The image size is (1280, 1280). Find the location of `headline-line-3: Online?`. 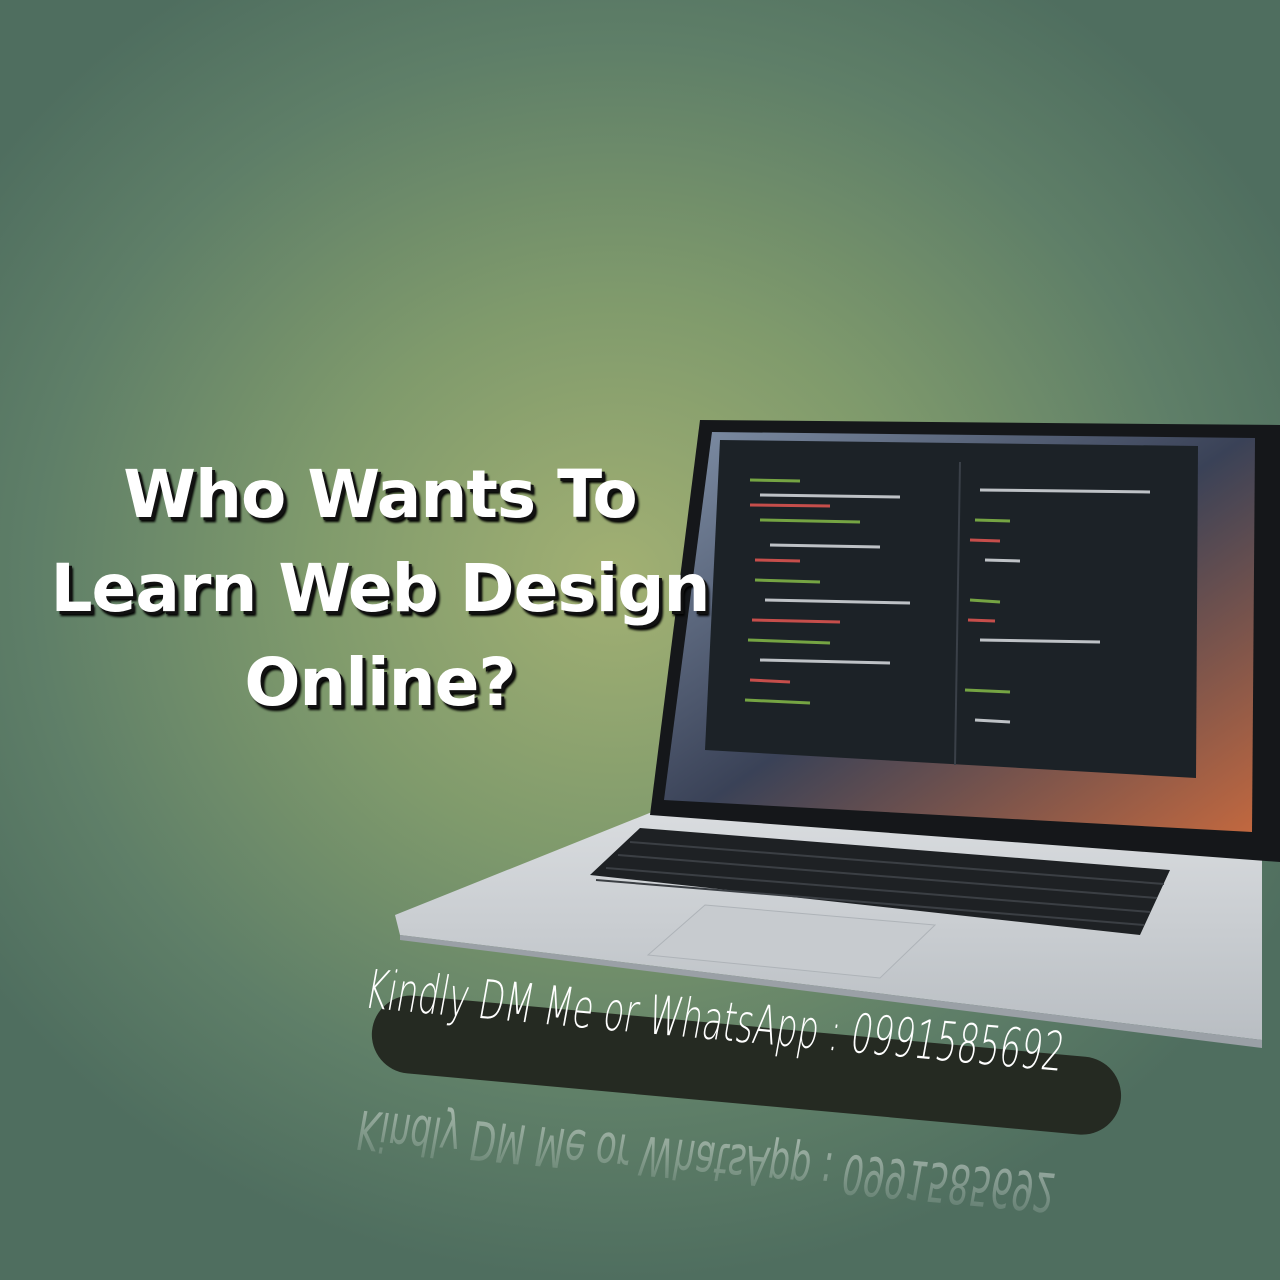

headline-line-3: Online? is located at coordinates (380, 682).